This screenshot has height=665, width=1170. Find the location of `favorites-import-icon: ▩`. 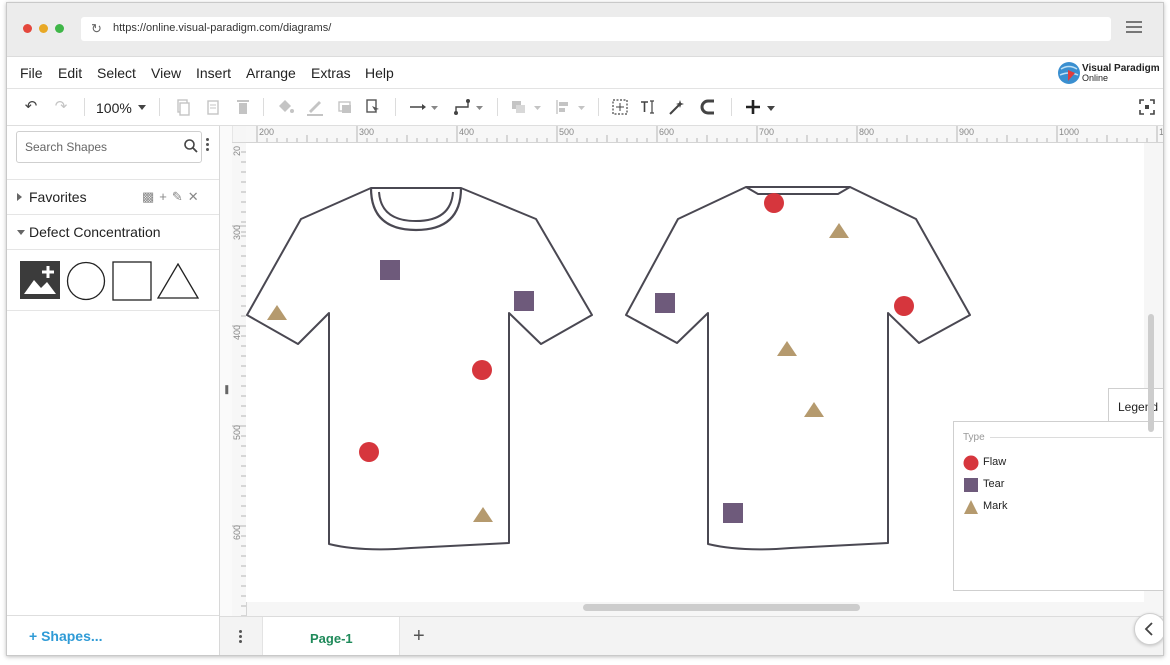

favorites-import-icon: ▩ is located at coordinates (148, 196).